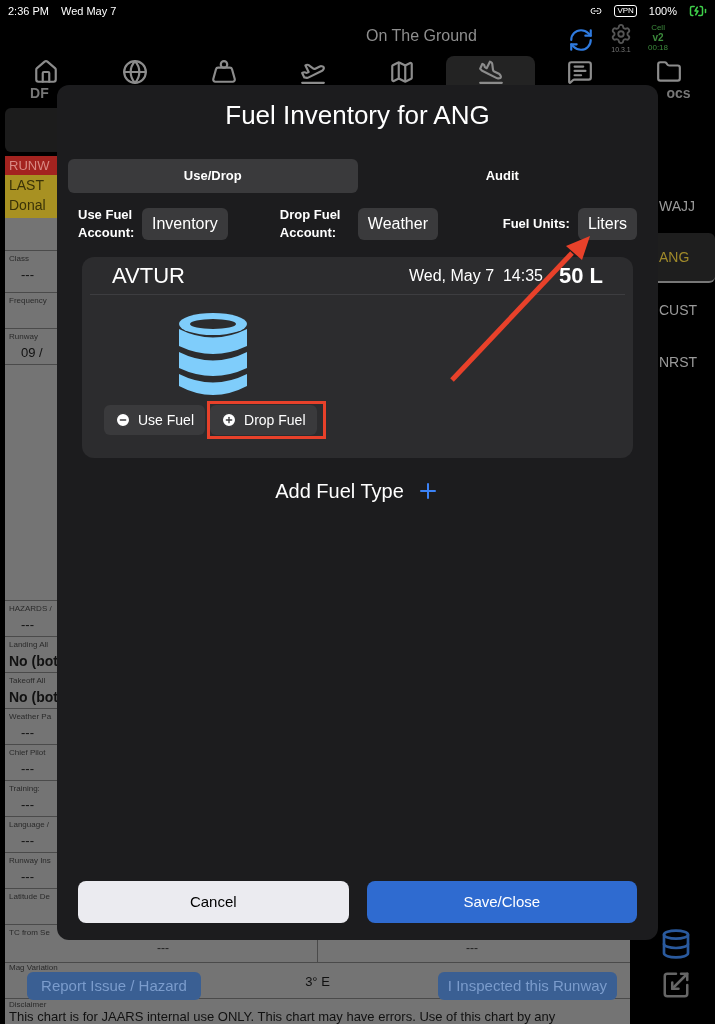 This screenshot has height=1024, width=715. Describe the element at coordinates (29, 933) in the screenshot. I see `field-label: TC from Se` at that location.